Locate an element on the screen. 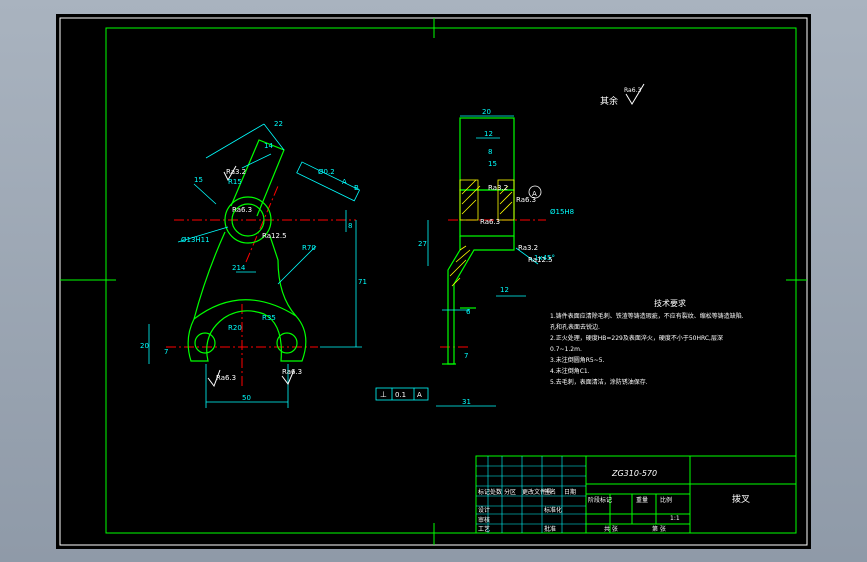 The width and height of the screenshot is (867, 562). tol-datum-b: B is located at coordinates (356, 188).